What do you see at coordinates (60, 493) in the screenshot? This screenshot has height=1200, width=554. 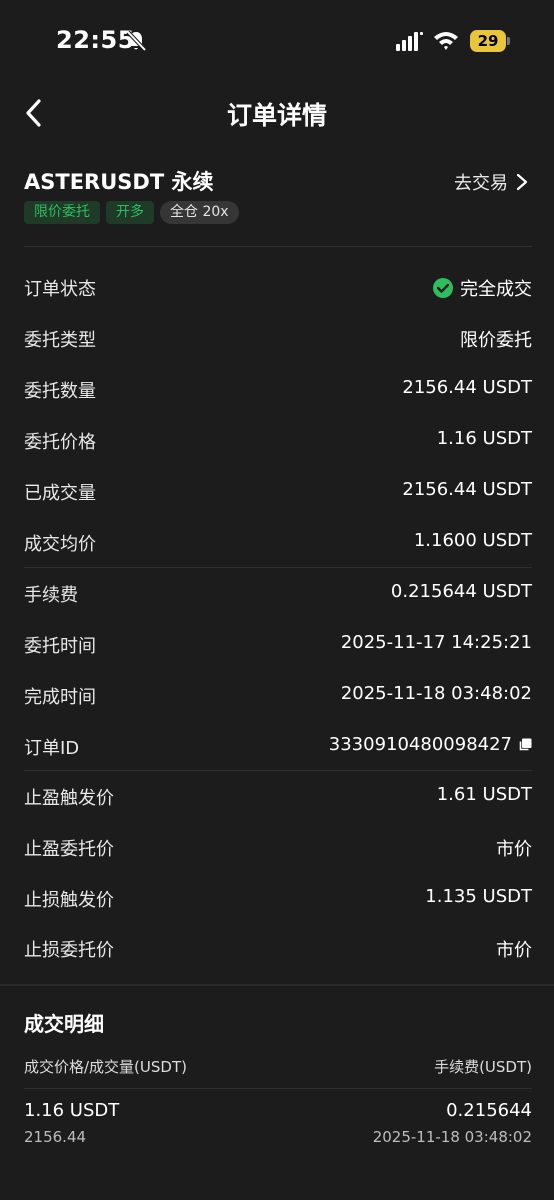 I see `field-label: 已成交量` at bounding box center [60, 493].